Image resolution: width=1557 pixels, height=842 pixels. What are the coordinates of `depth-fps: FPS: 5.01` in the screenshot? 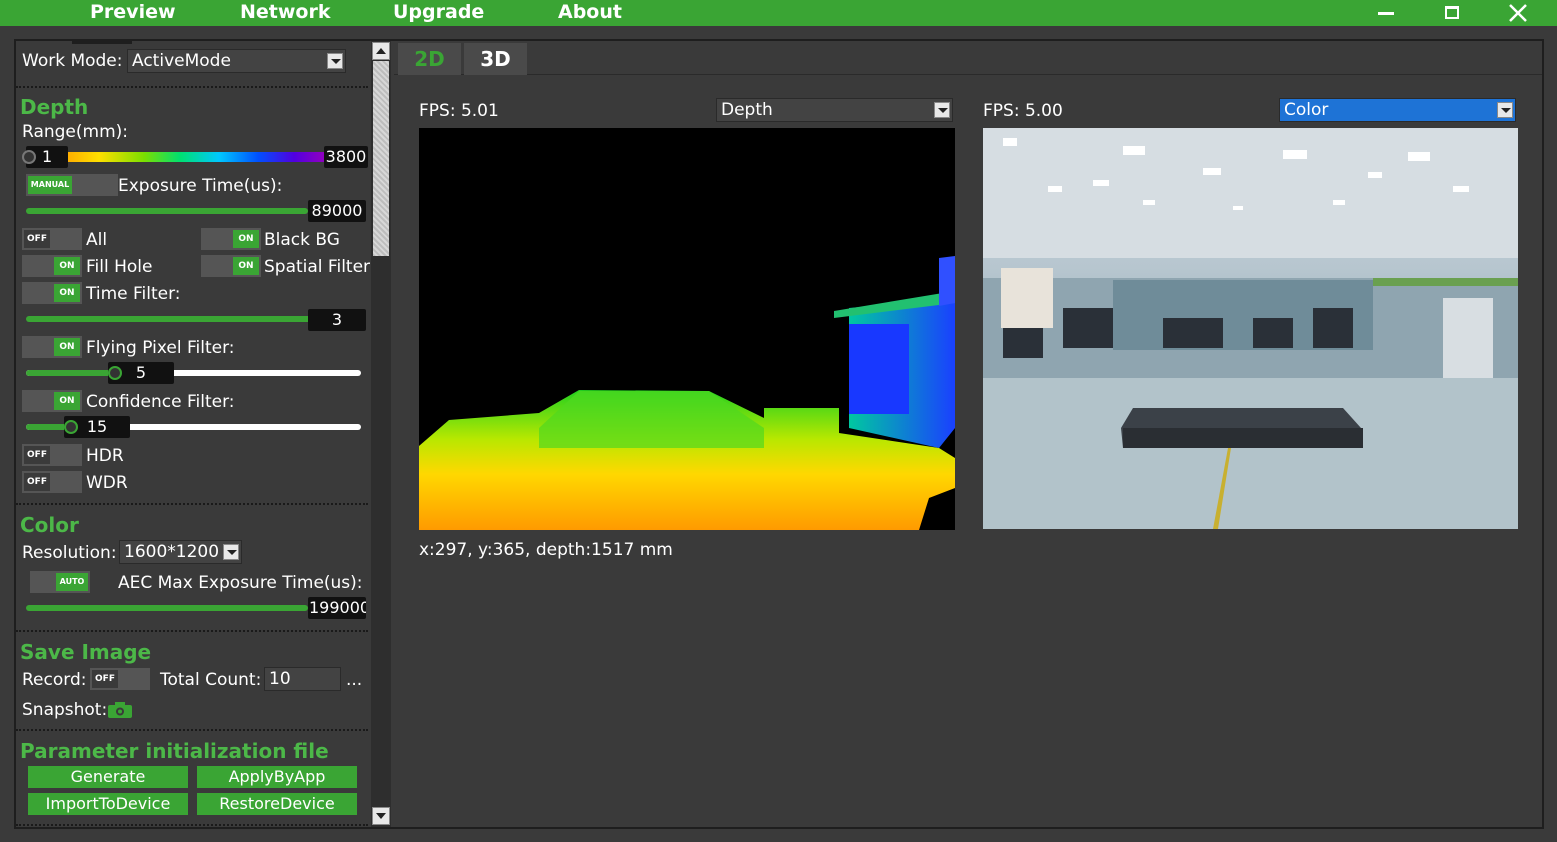 It's located at (459, 111).